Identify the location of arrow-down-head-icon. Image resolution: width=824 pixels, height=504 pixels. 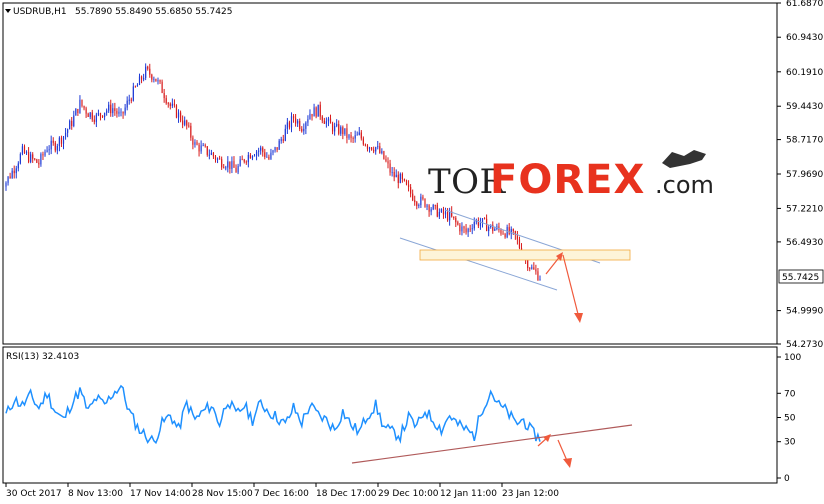
(578, 318).